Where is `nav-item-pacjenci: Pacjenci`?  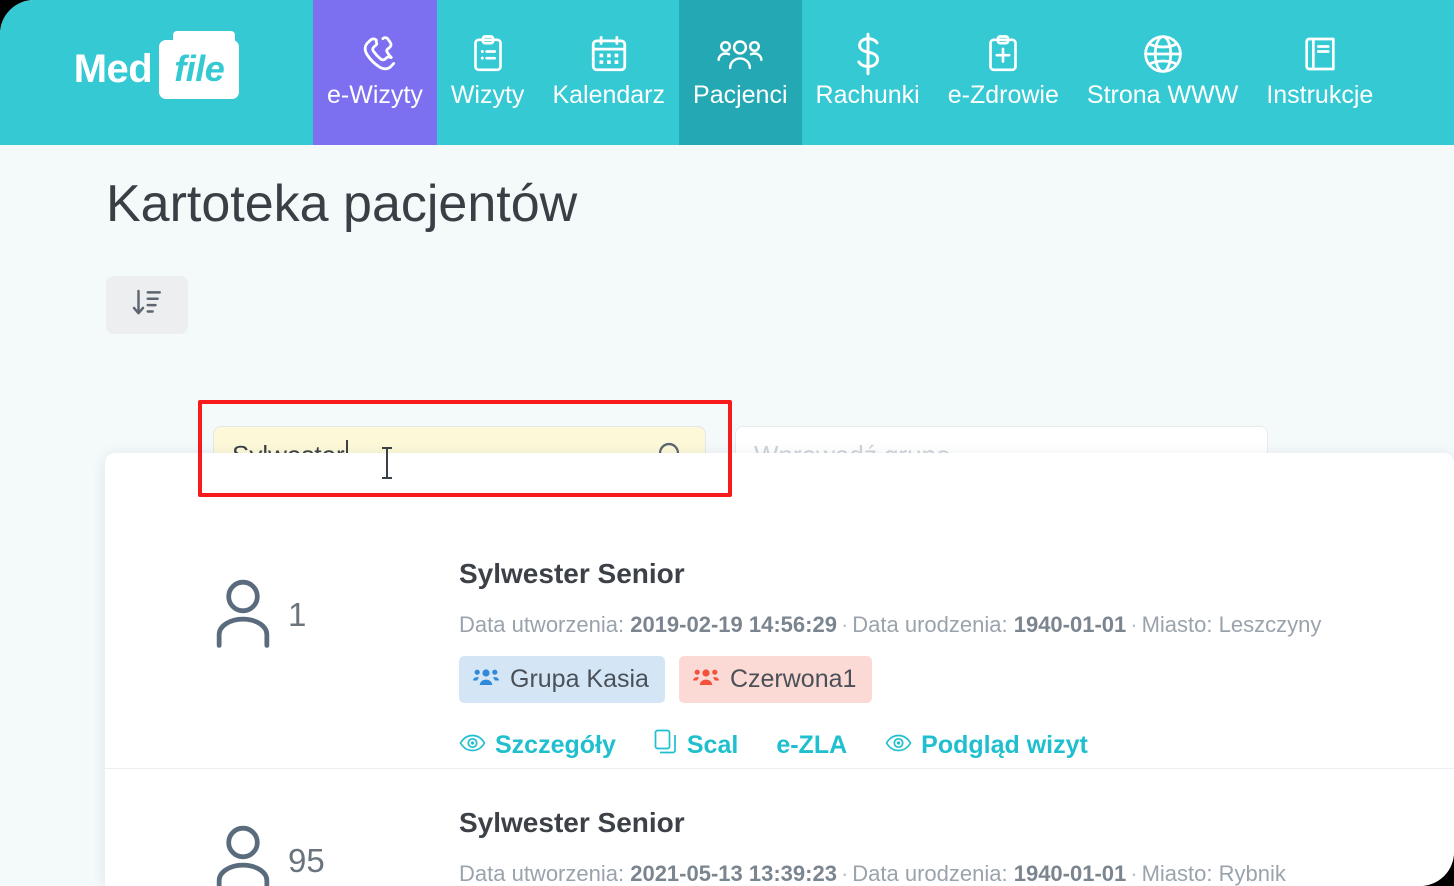 nav-item-pacjenci: Pacjenci is located at coordinates (740, 72).